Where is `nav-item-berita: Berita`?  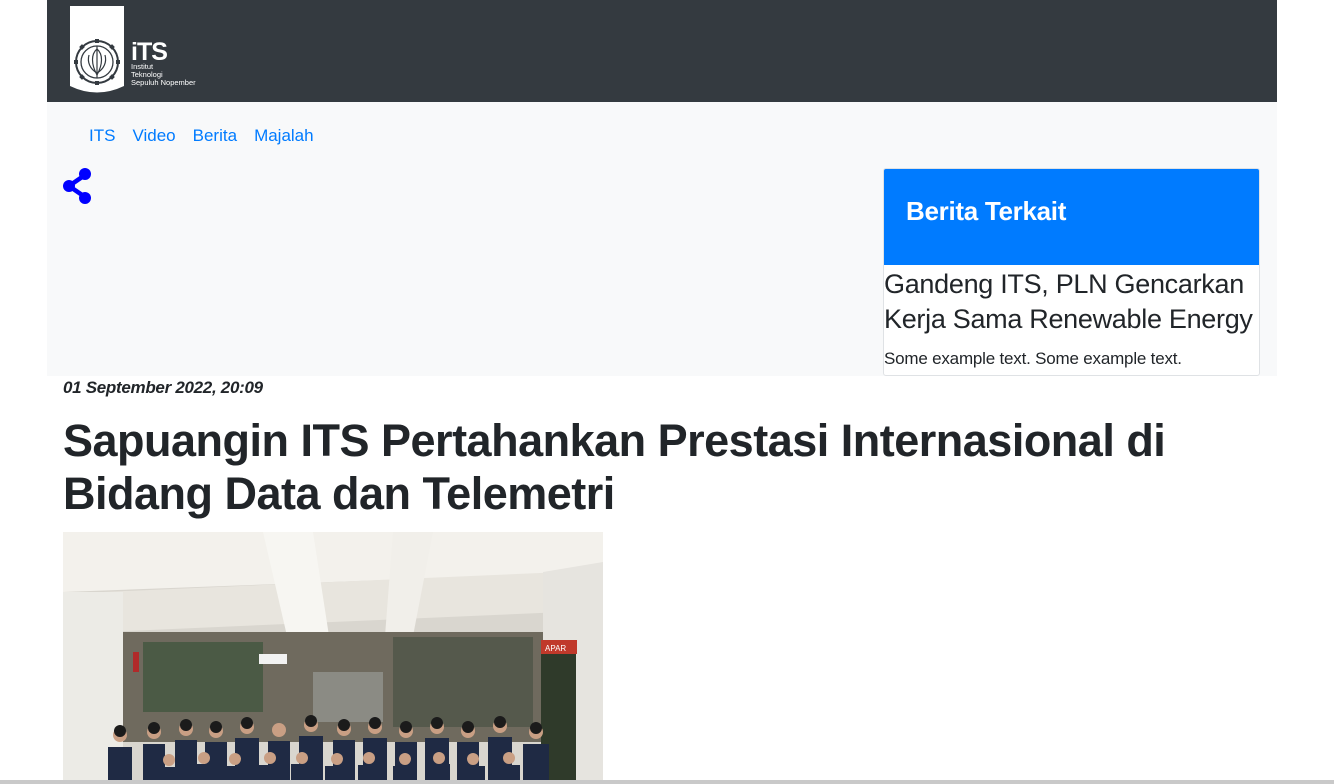
nav-item-berita: Berita is located at coordinates (215, 136).